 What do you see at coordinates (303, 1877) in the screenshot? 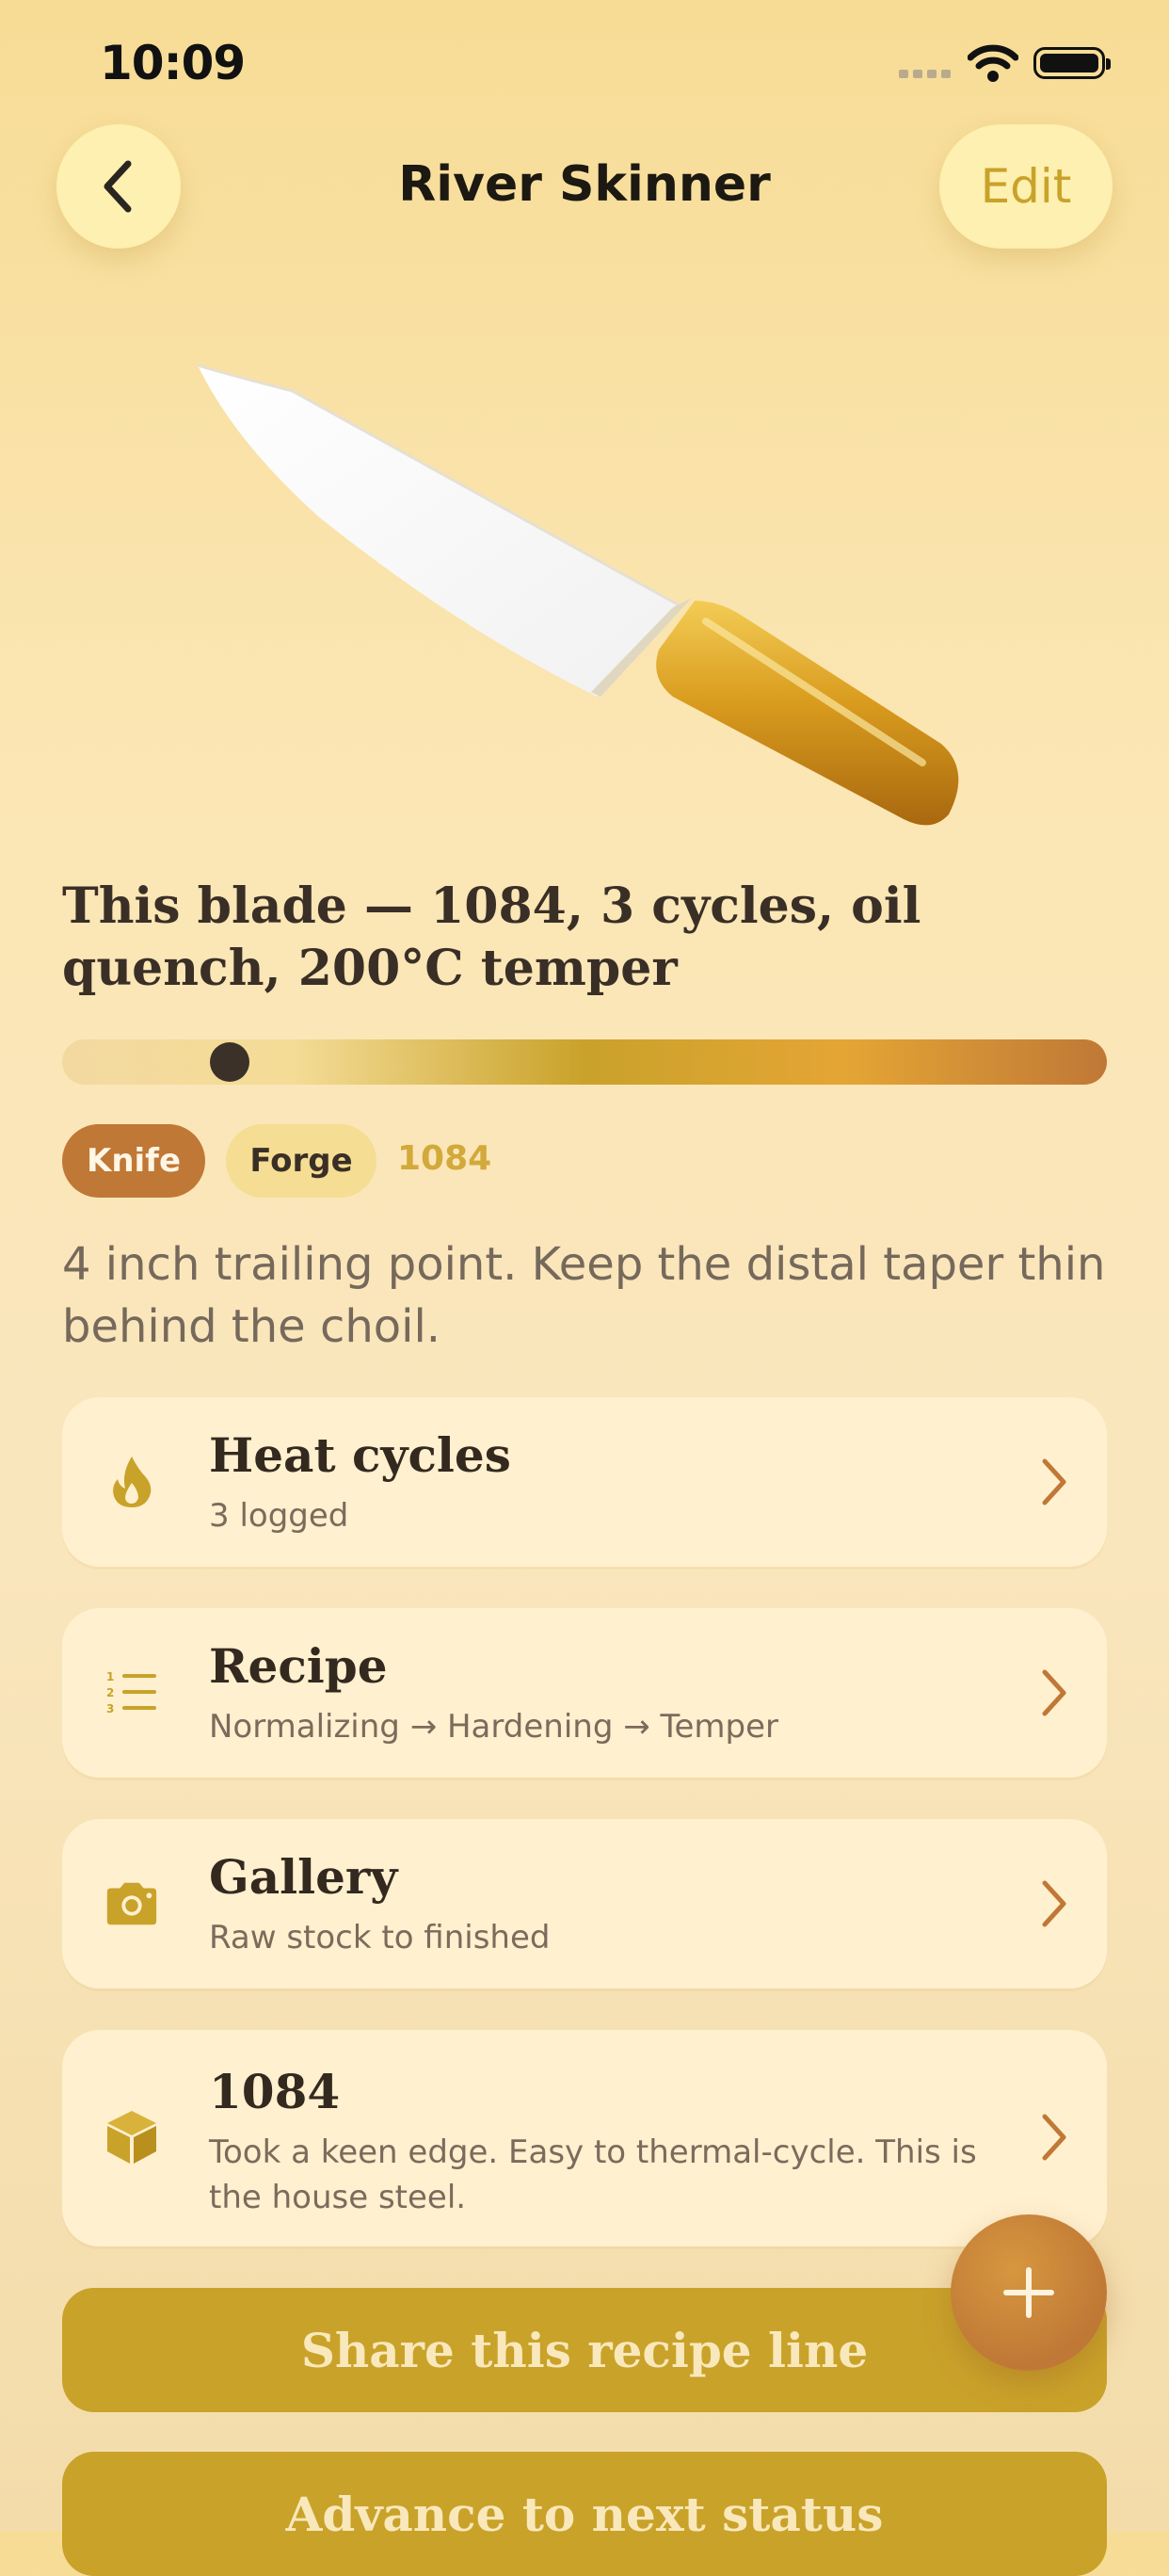
I see `card-title: Gallery` at bounding box center [303, 1877].